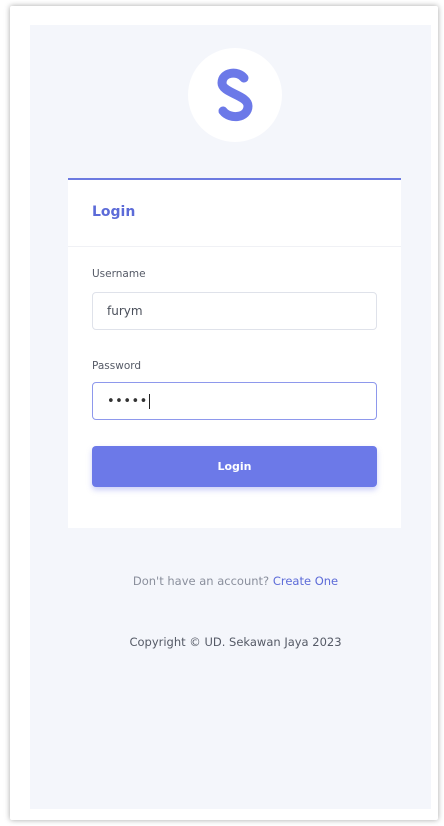 The width and height of the screenshot is (444, 826). Describe the element at coordinates (234, 401) in the screenshot. I see `password-field: •••••` at that location.